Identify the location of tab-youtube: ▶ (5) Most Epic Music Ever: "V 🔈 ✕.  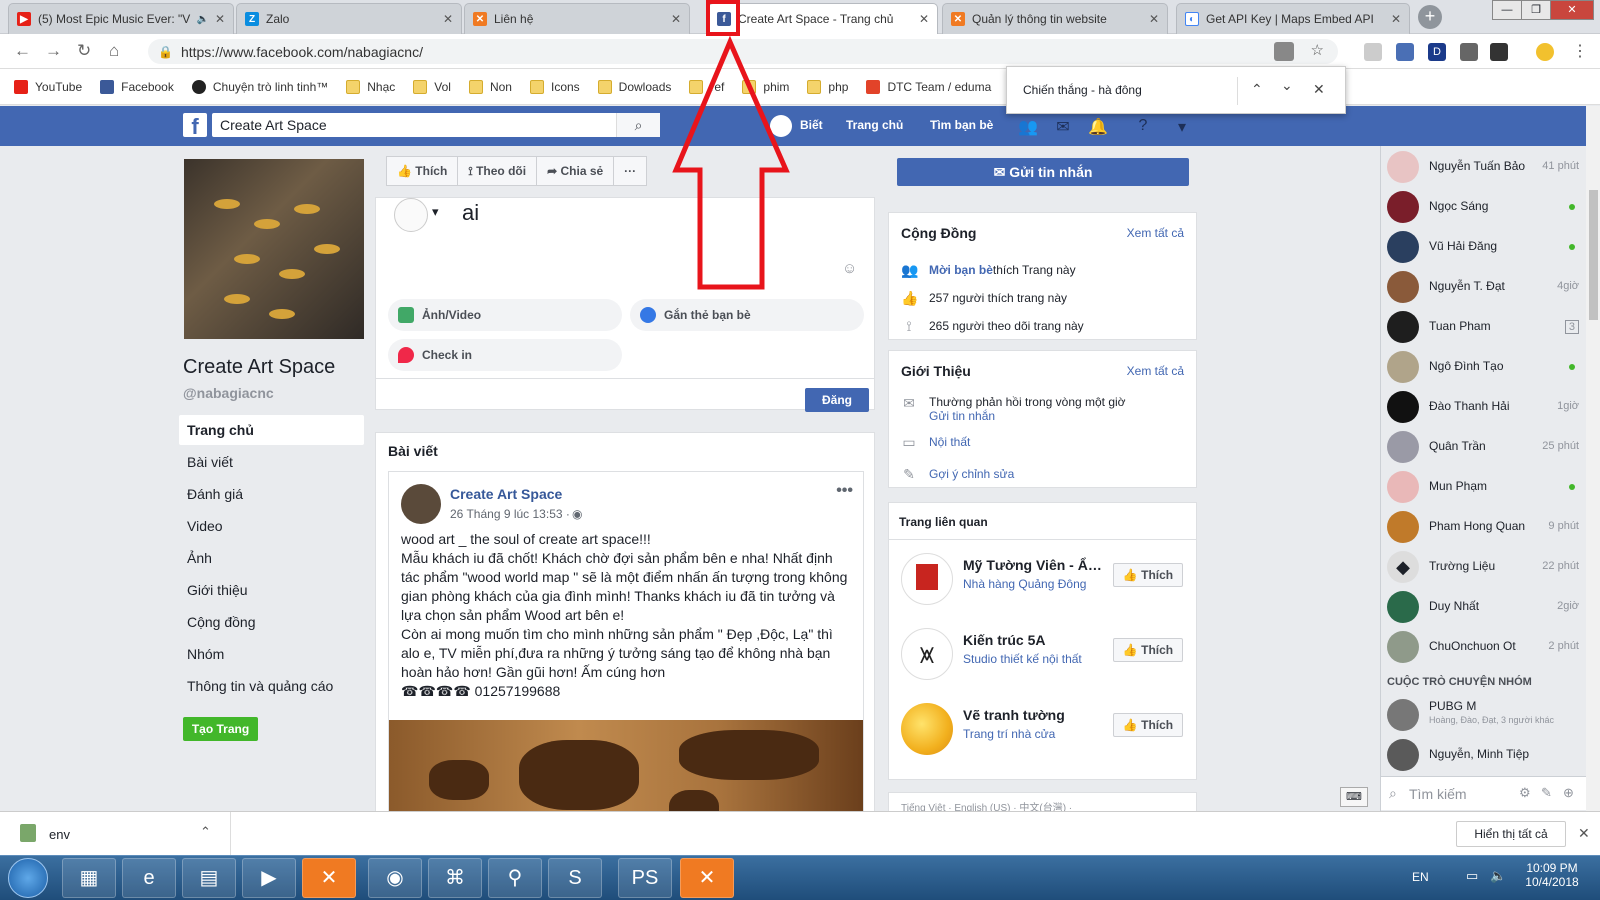
(121, 18).